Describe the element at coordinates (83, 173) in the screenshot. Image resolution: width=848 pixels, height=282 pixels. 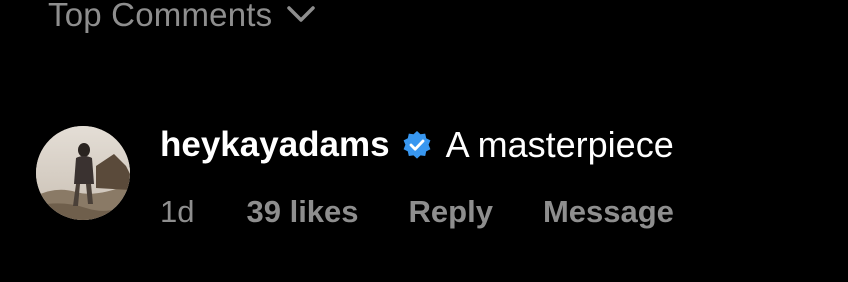
I see `avatar` at that location.